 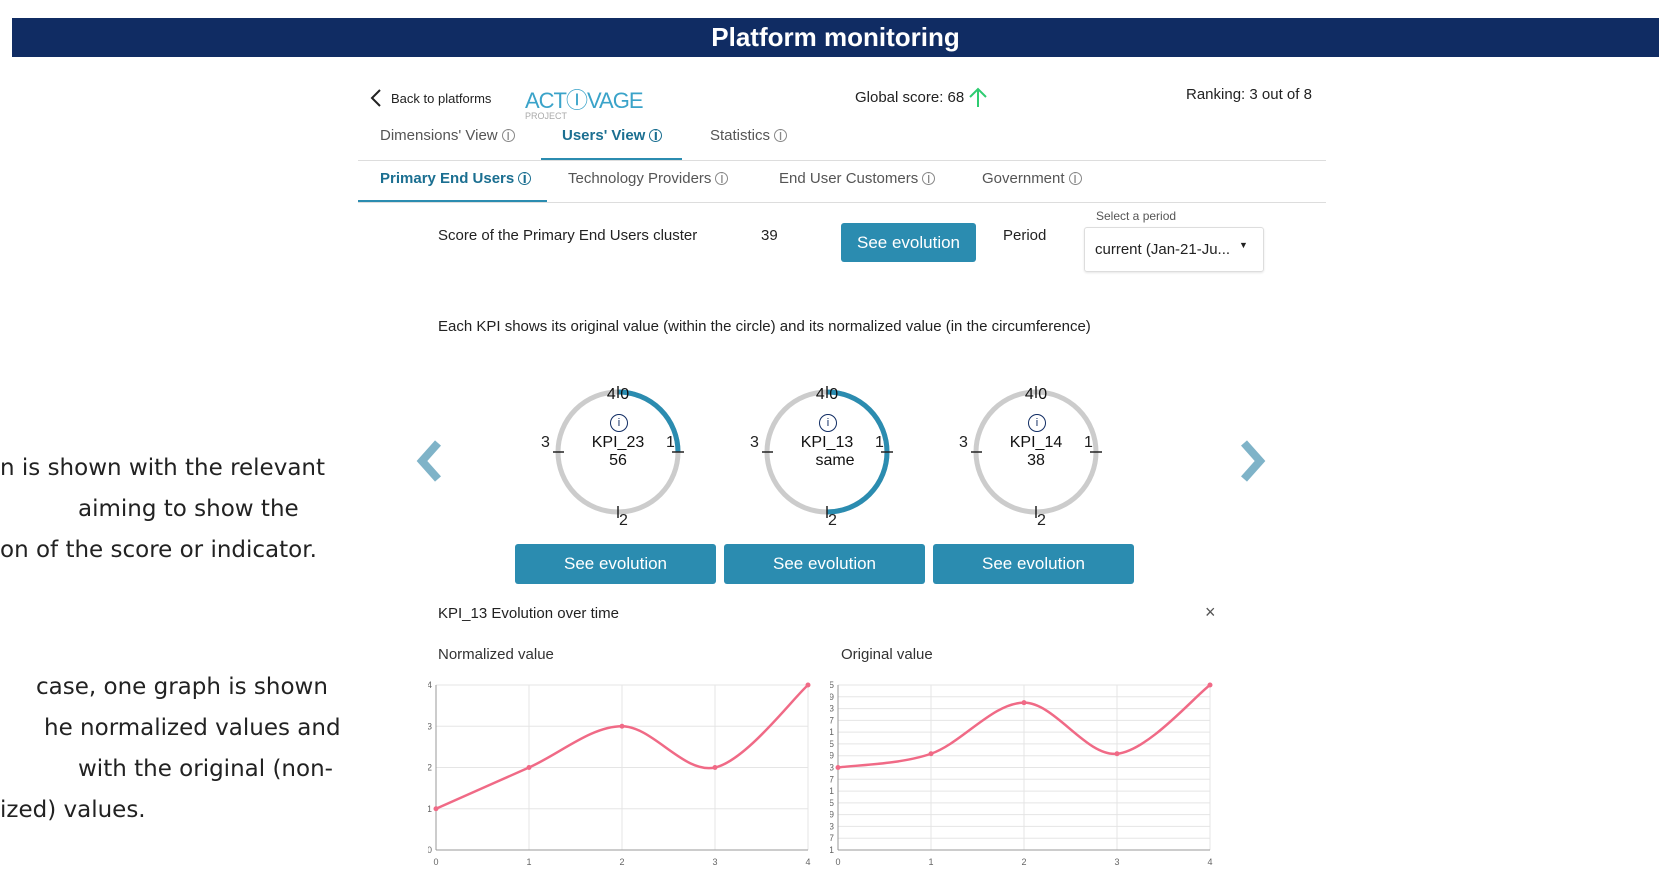 I want to click on ranking: Ranking: 3 out of 8, so click(x=1249, y=94).